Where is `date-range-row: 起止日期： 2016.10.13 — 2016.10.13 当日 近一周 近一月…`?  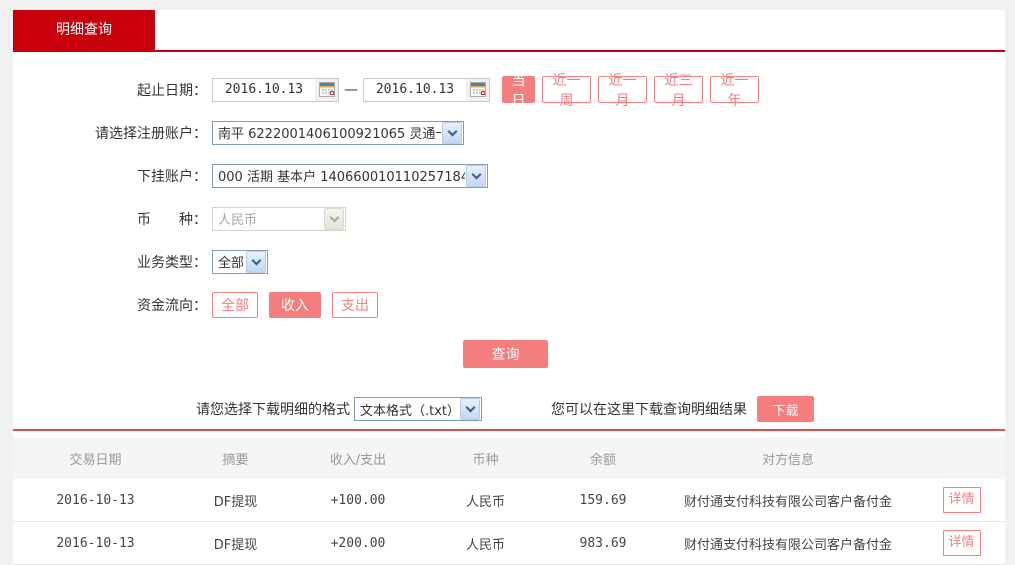
date-range-row: 起止日期： 2016.10.13 — 2016.10.13 当日 近一周 近一月… is located at coordinates (509, 90).